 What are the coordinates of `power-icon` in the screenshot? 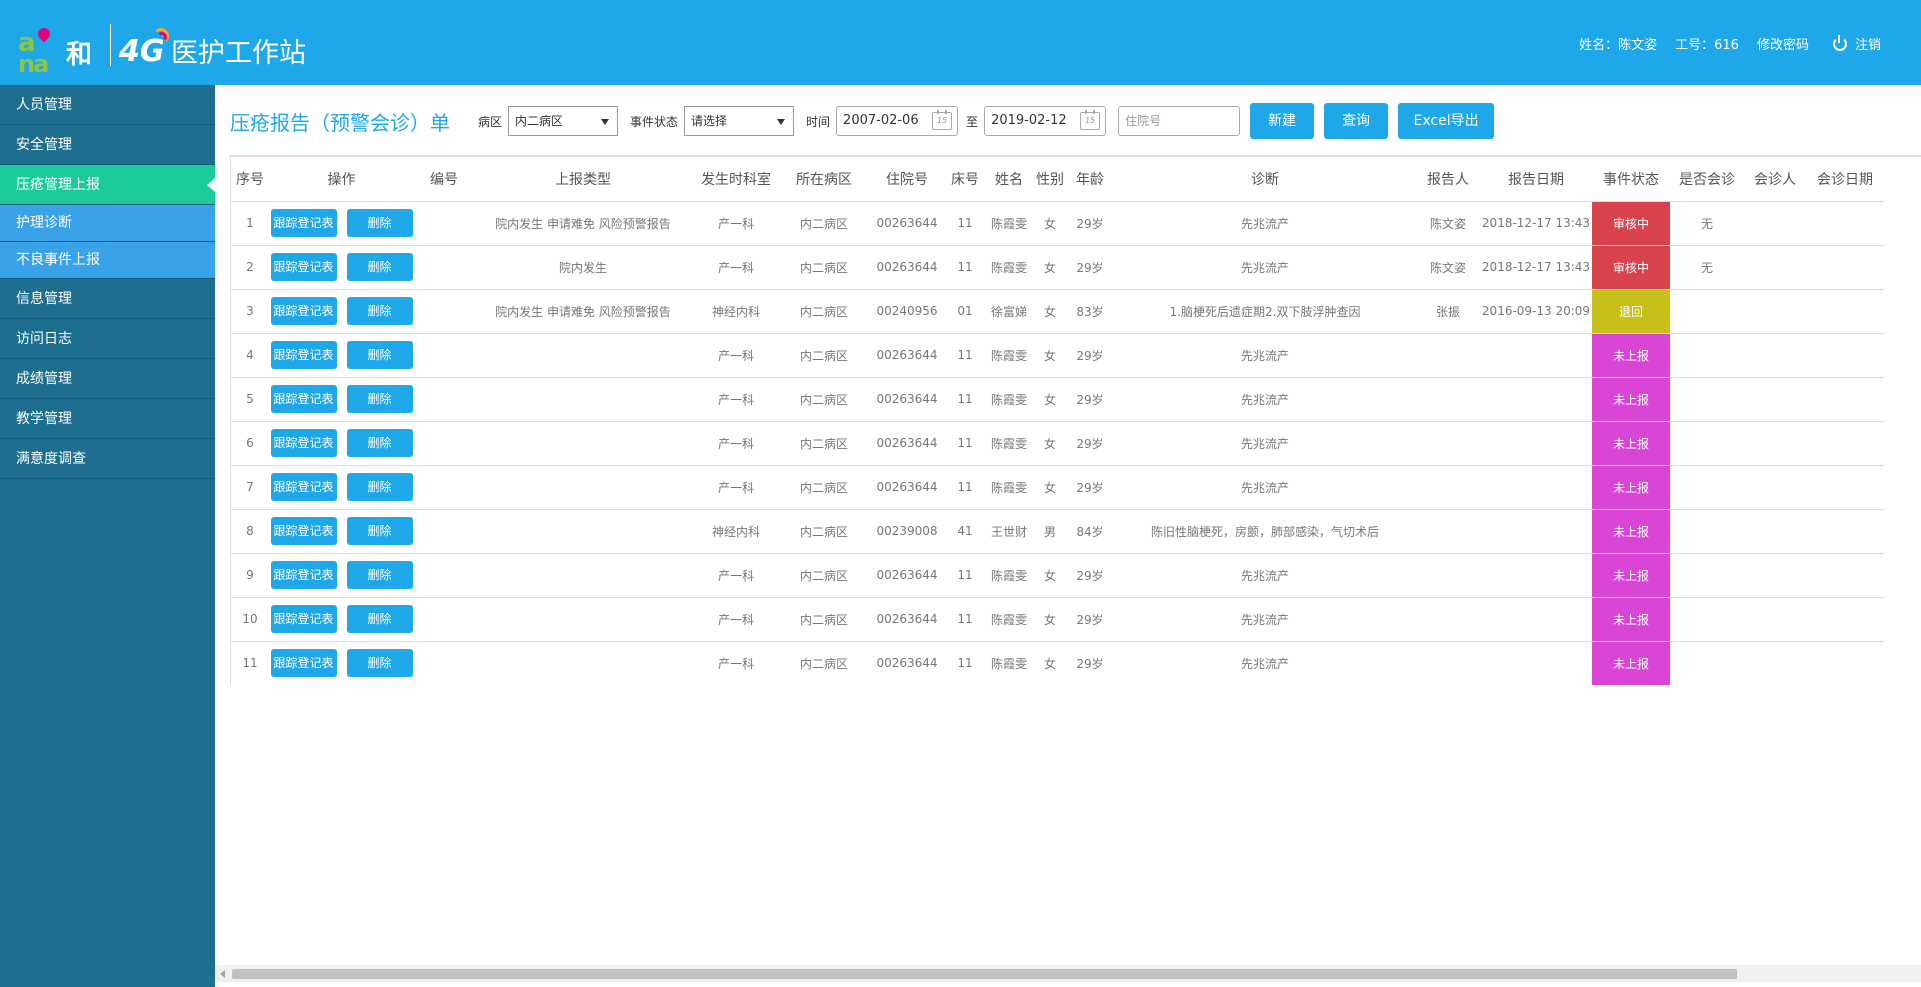 It's located at (1839, 42).